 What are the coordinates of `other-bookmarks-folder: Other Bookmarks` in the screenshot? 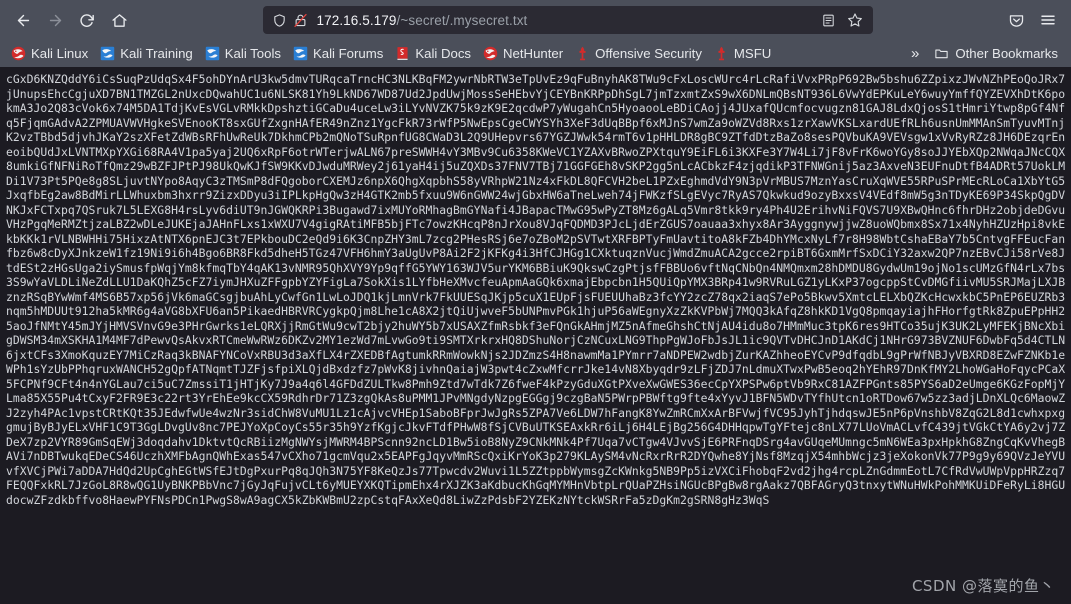 It's located at (996, 53).